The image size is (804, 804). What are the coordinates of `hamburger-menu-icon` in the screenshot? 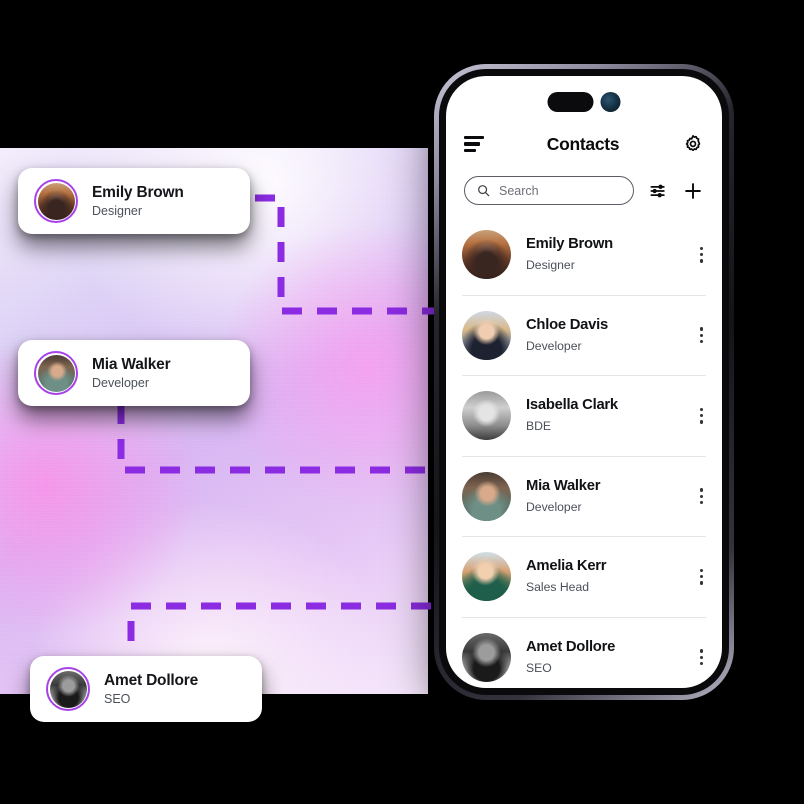 It's located at (474, 144).